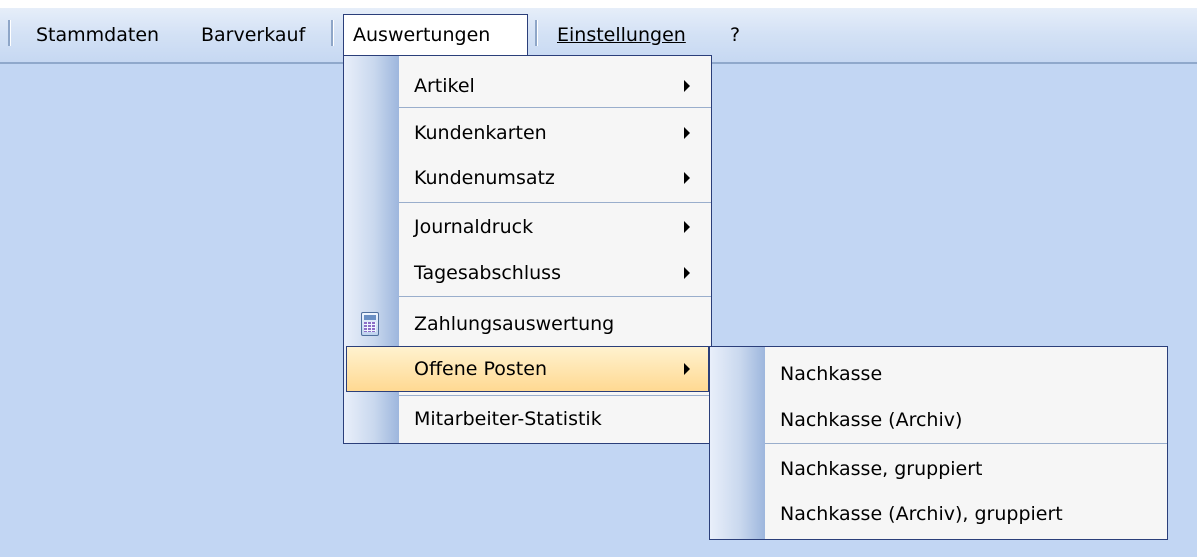  I want to click on menu-item-kundenkarten: Kundenkarten, so click(527, 133).